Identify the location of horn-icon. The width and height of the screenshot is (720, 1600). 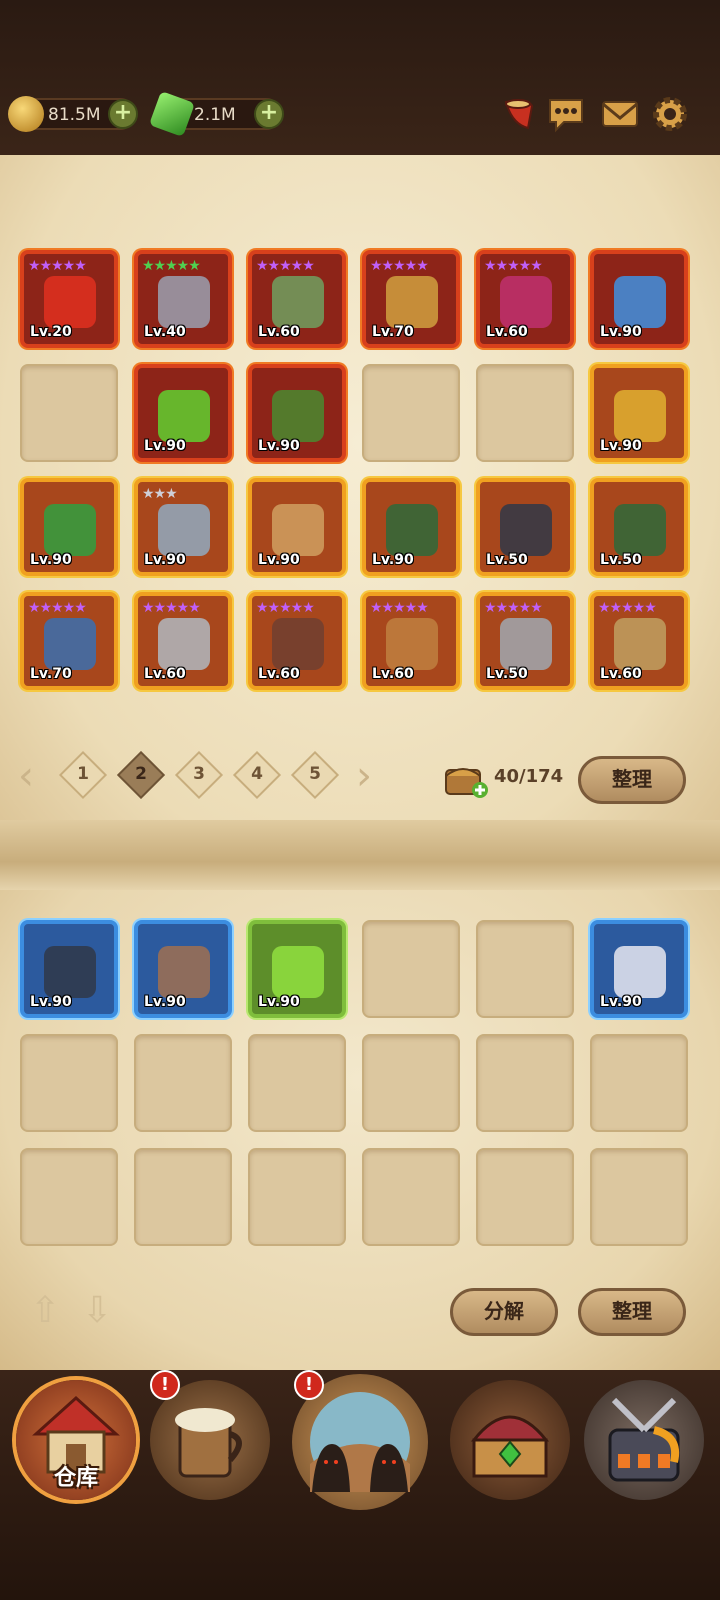
(518, 114).